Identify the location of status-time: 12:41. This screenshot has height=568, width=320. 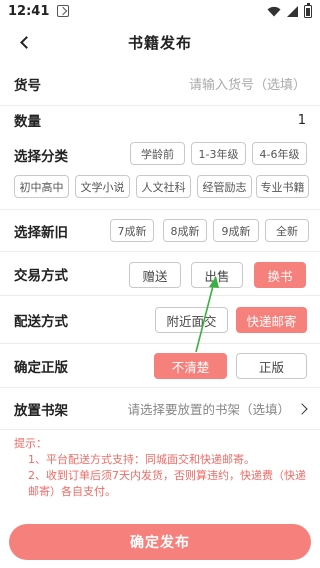
(29, 11).